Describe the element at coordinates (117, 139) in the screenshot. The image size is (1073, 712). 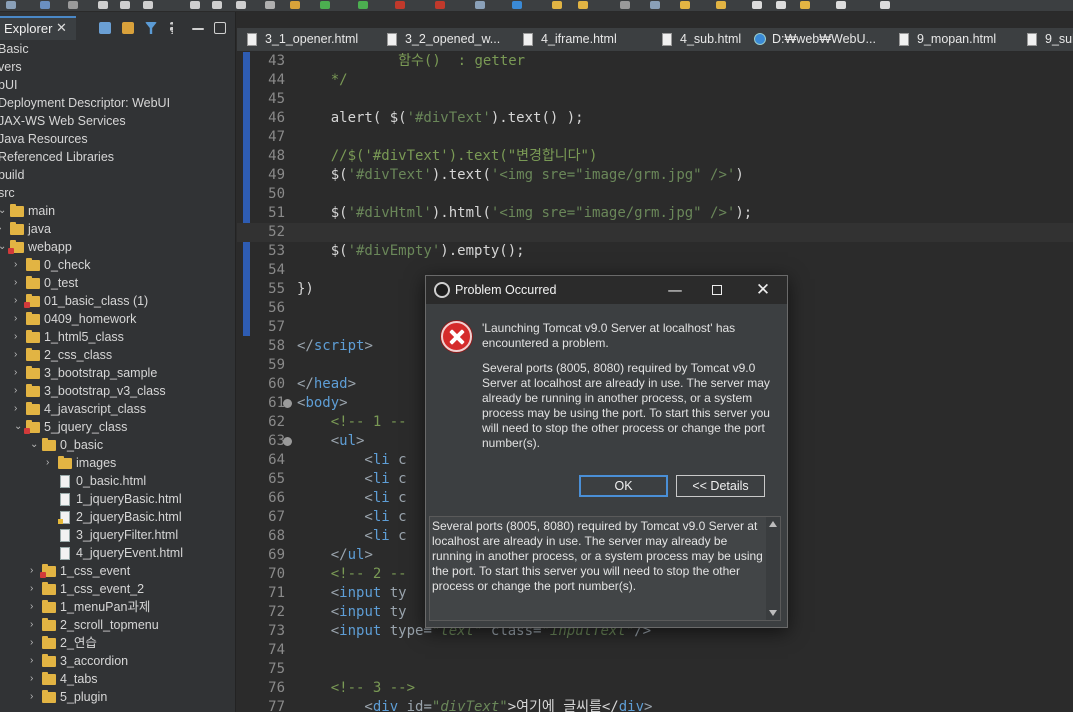
I see `tree-item: Java Resources` at that location.